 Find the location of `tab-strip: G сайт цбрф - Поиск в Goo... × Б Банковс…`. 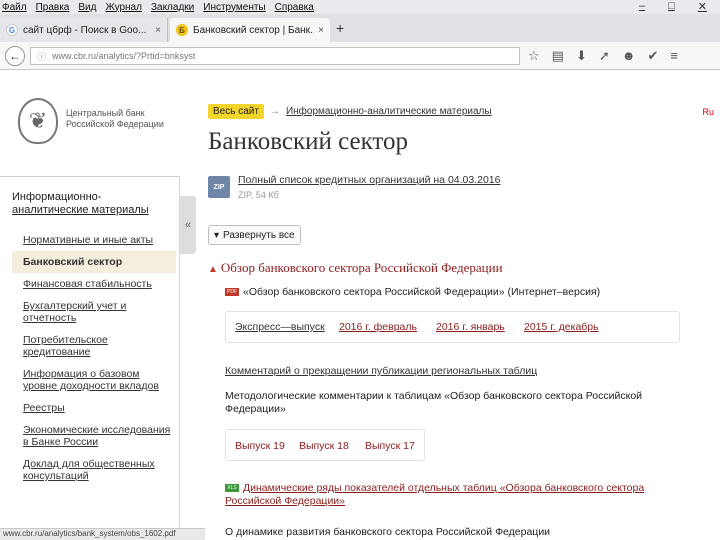

tab-strip: G сайт цбрф - Поиск в Goo... × Б Банковс… is located at coordinates (360, 28).